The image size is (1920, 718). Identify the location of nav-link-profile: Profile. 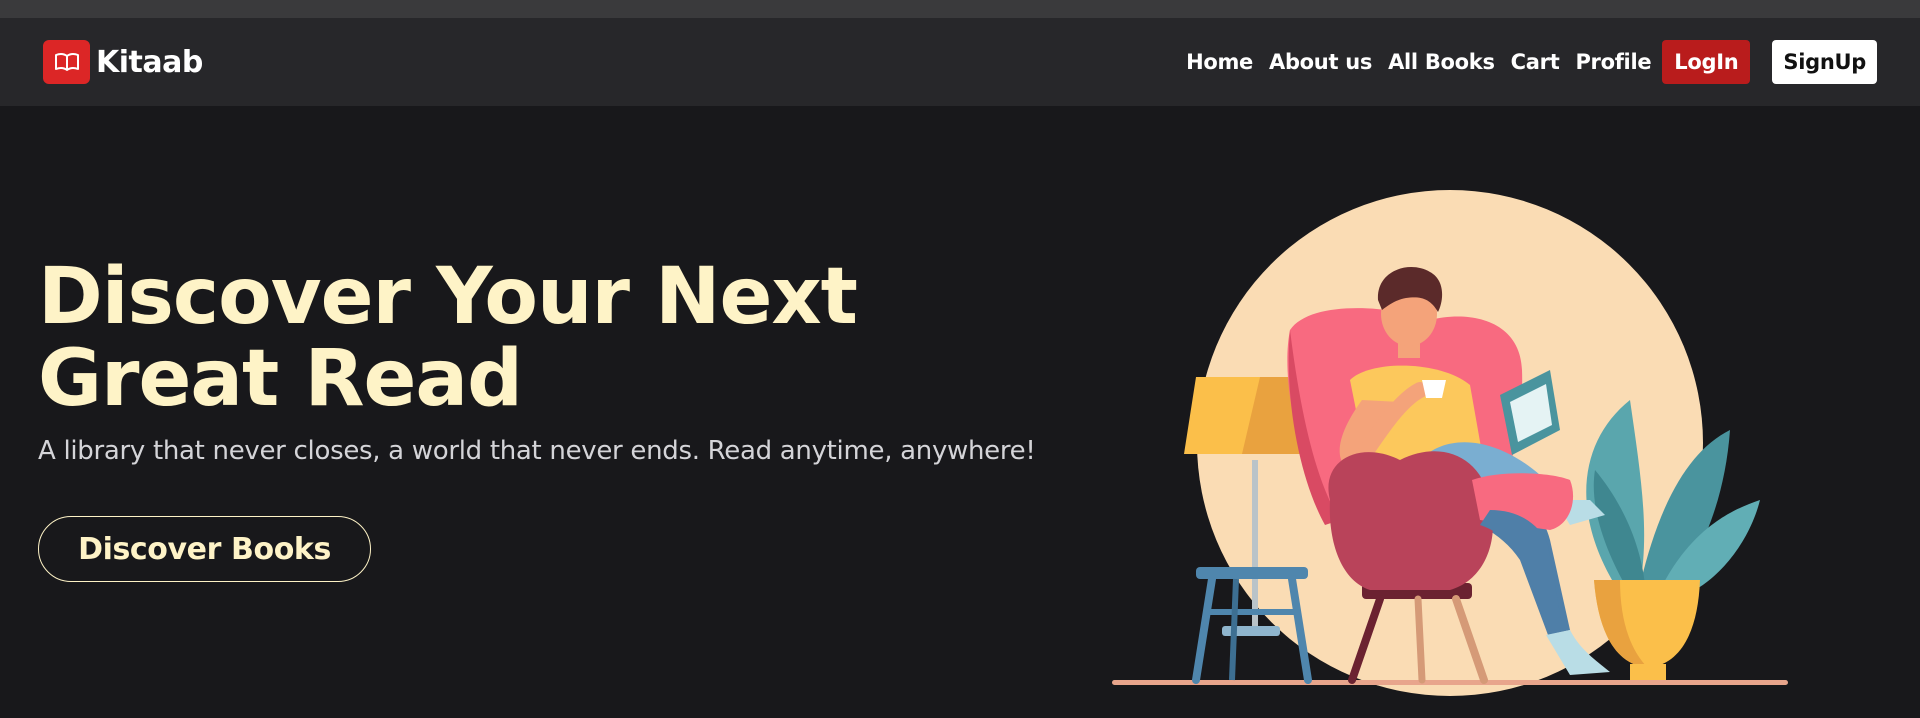
(1613, 62).